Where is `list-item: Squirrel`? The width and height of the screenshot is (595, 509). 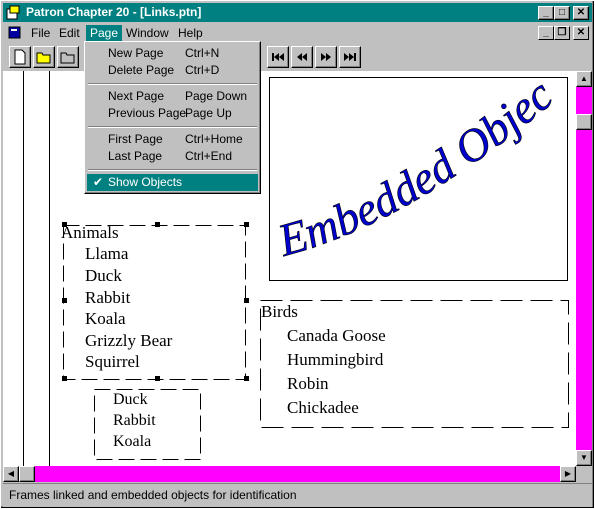
list-item: Squirrel is located at coordinates (112, 361).